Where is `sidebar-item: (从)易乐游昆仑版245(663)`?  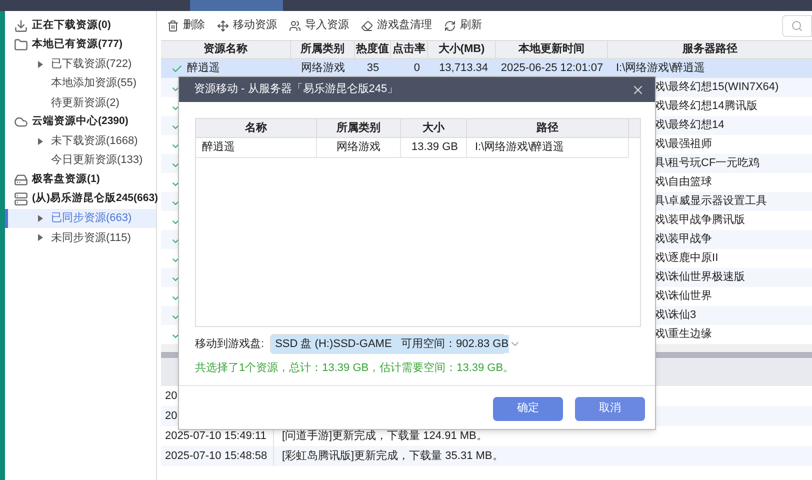 sidebar-item: (从)易乐游昆仑版245(663) is located at coordinates (80, 199).